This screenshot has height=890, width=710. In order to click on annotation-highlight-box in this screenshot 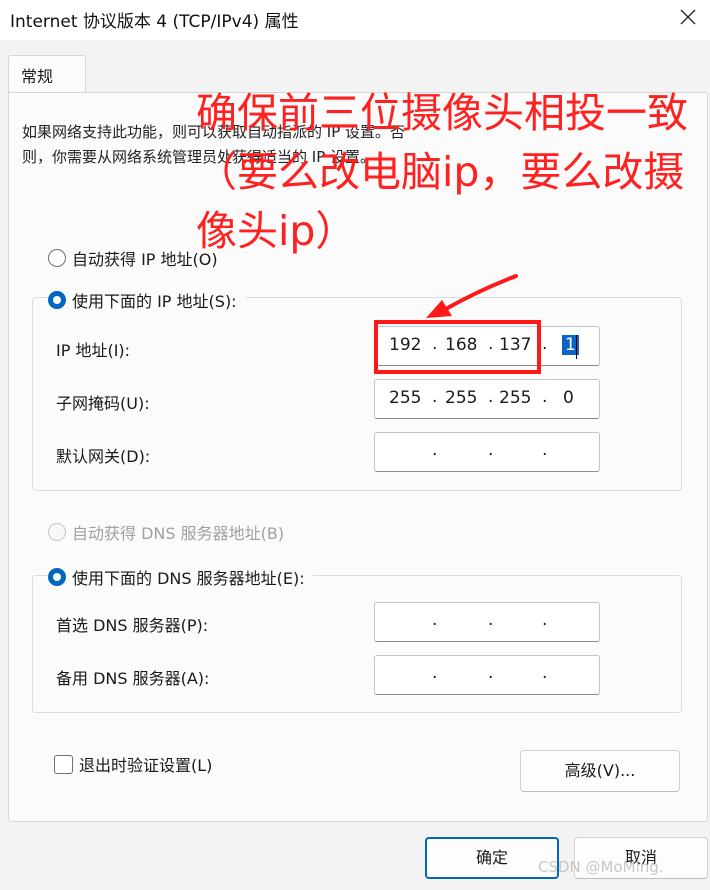, I will do `click(457, 347)`.